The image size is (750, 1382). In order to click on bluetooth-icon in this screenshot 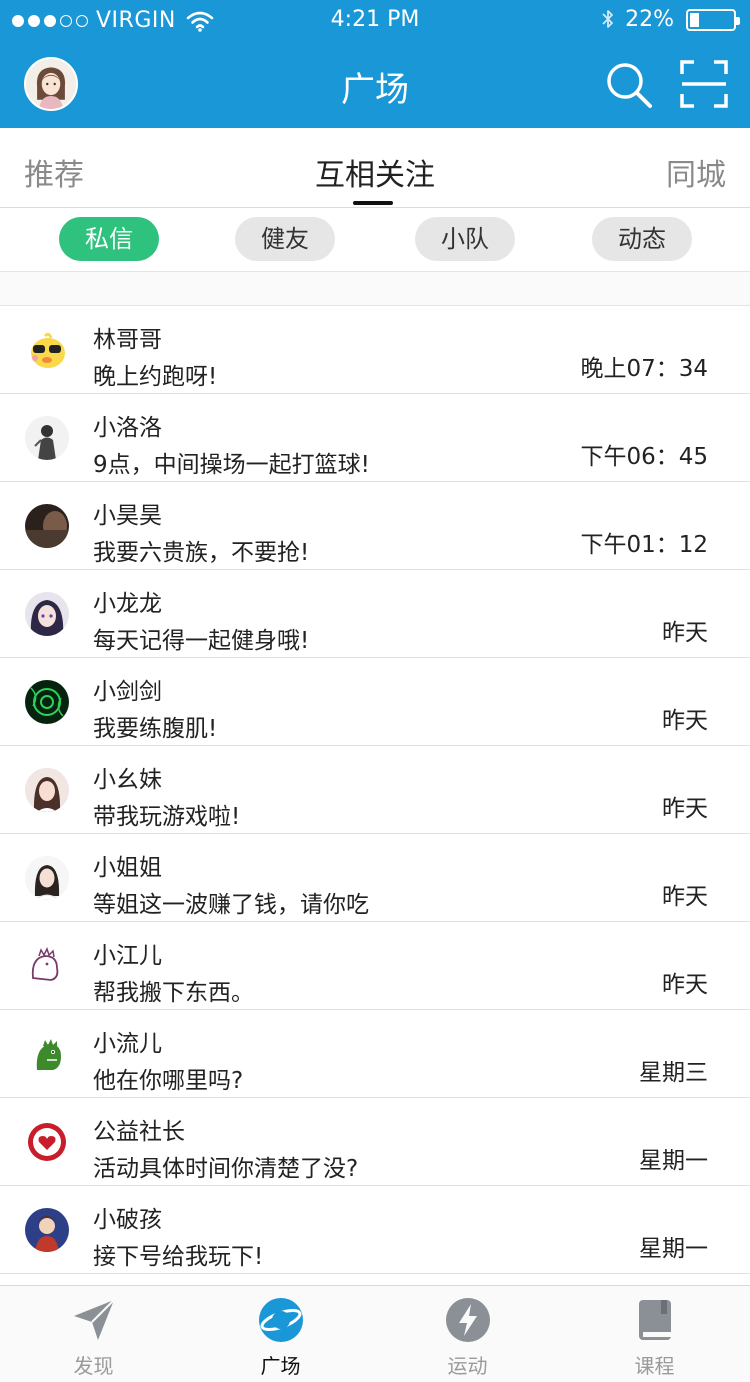, I will do `click(607, 18)`.